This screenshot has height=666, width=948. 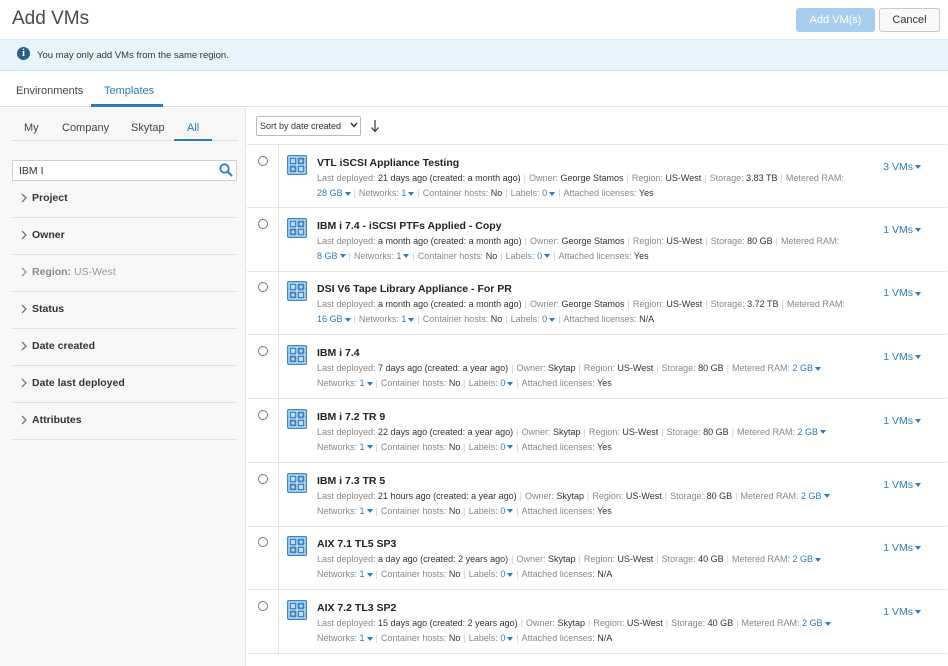 I want to click on filter-tab-skytap: Skytap, so click(x=148, y=128).